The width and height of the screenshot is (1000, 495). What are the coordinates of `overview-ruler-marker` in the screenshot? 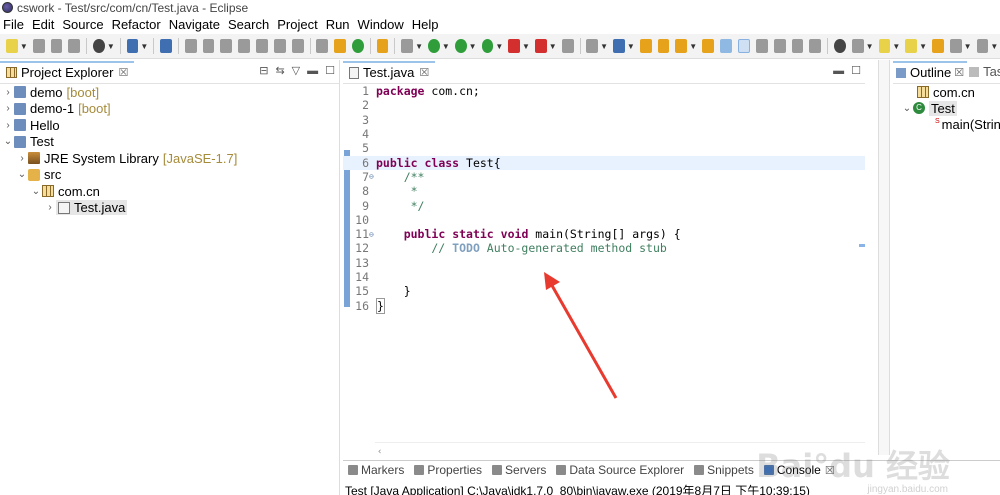 It's located at (862, 245).